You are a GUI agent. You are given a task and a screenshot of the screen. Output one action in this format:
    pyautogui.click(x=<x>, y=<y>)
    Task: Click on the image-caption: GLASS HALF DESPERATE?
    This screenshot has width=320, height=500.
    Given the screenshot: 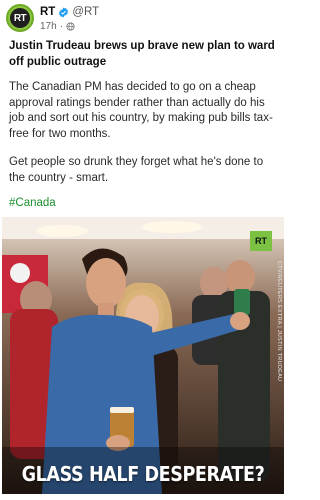 What is the action you would take?
    pyautogui.click(x=143, y=474)
    